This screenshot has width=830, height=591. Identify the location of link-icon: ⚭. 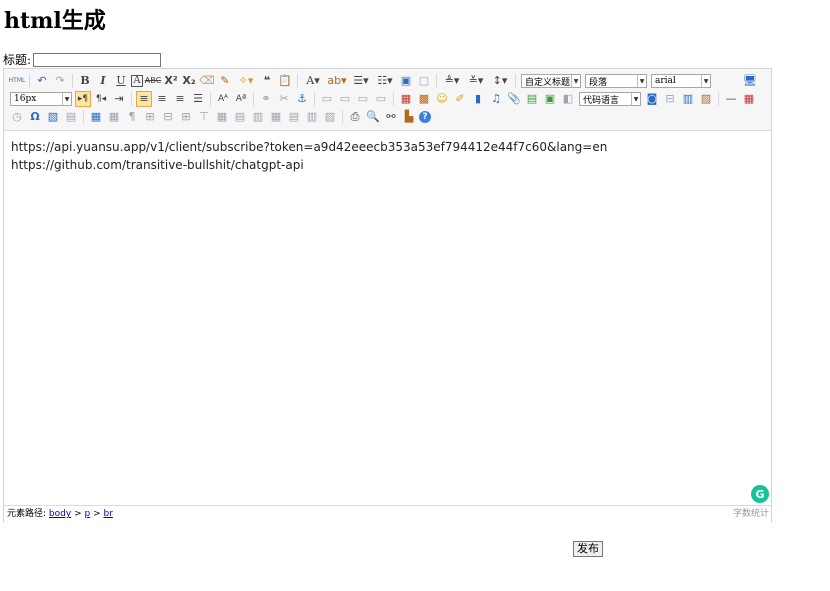
(266, 99).